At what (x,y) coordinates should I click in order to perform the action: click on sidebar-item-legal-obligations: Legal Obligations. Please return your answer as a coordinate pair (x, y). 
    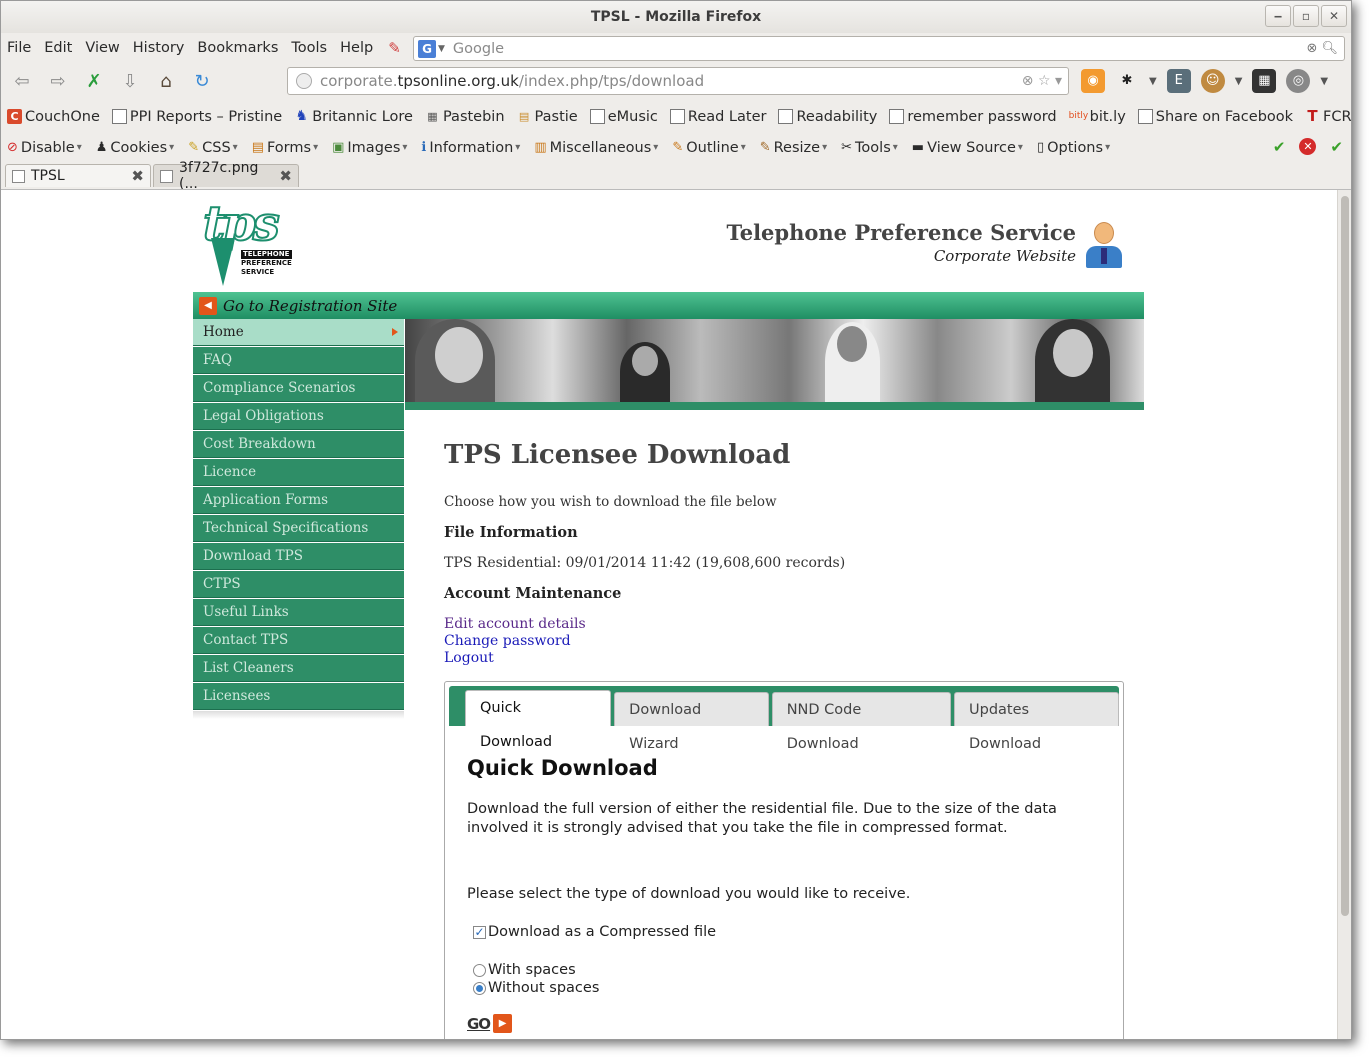
    Looking at the image, I should click on (298, 416).